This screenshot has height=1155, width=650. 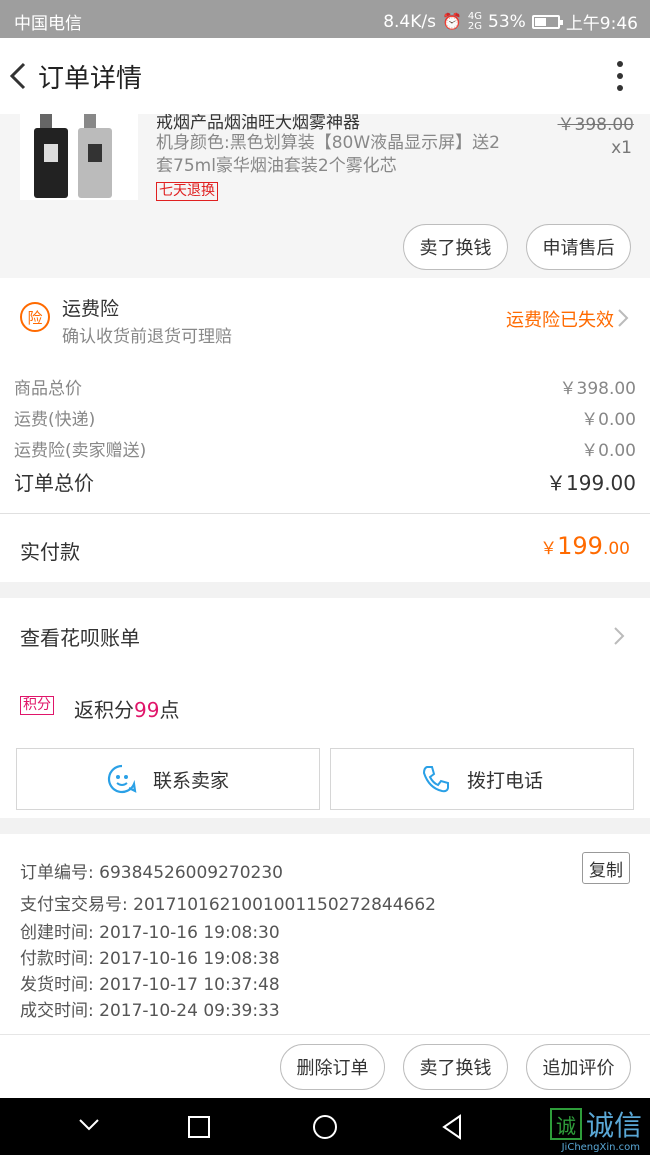 What do you see at coordinates (89, 1125) in the screenshot?
I see `chevron-down-icon` at bounding box center [89, 1125].